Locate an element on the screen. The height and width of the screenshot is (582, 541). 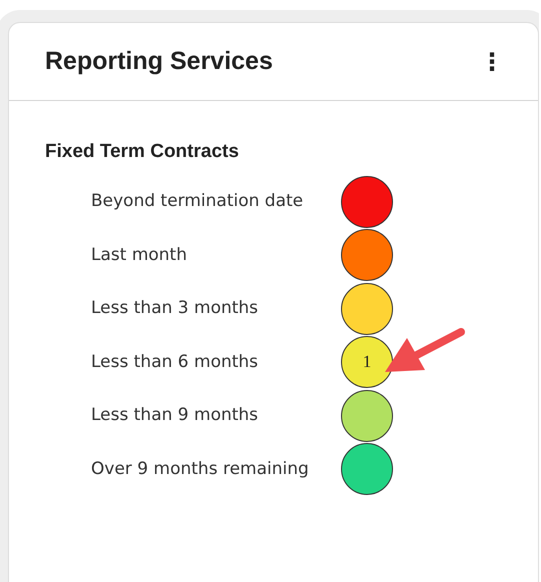
status-label: Last month is located at coordinates (139, 255).